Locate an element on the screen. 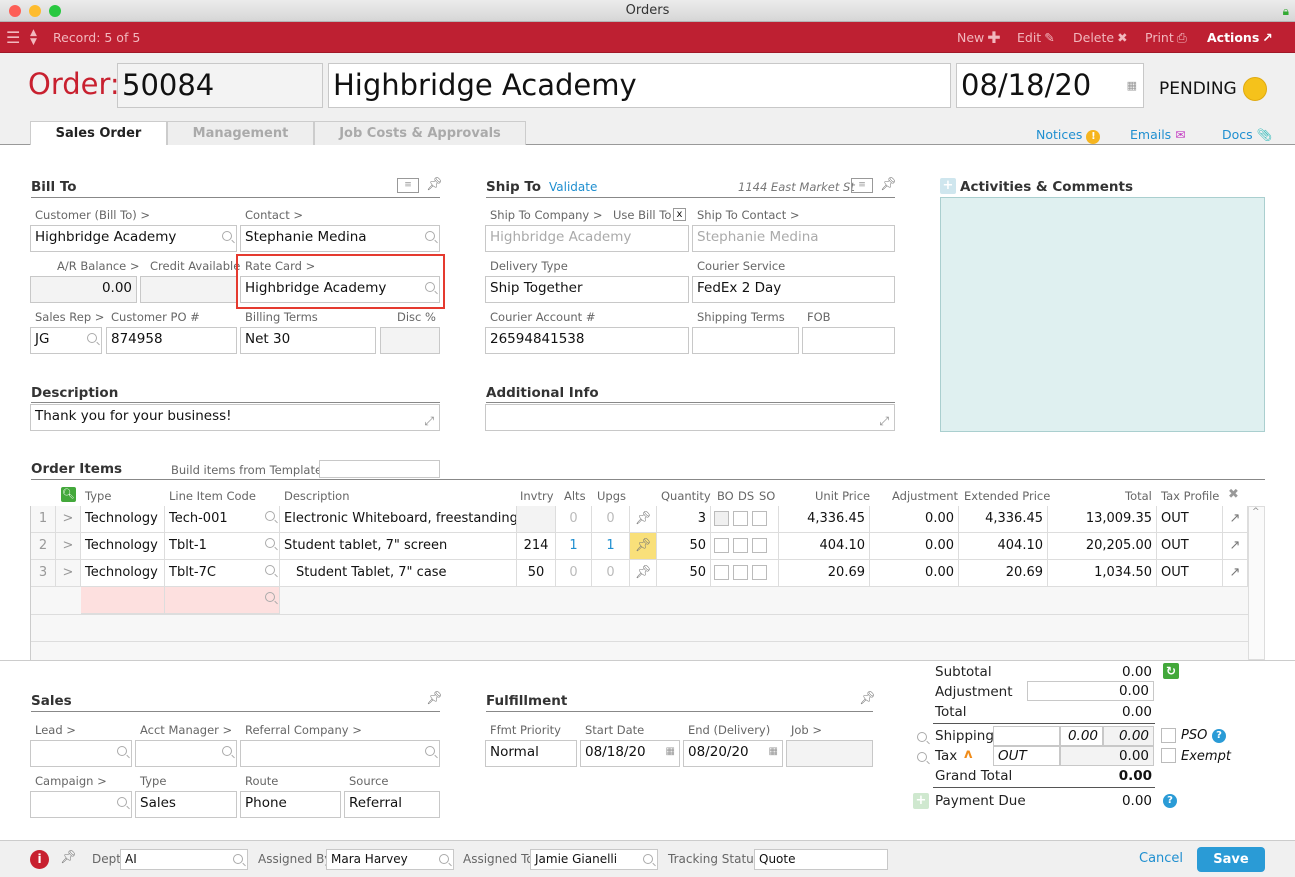  customer-field: Highbridge Academy is located at coordinates (133, 238).